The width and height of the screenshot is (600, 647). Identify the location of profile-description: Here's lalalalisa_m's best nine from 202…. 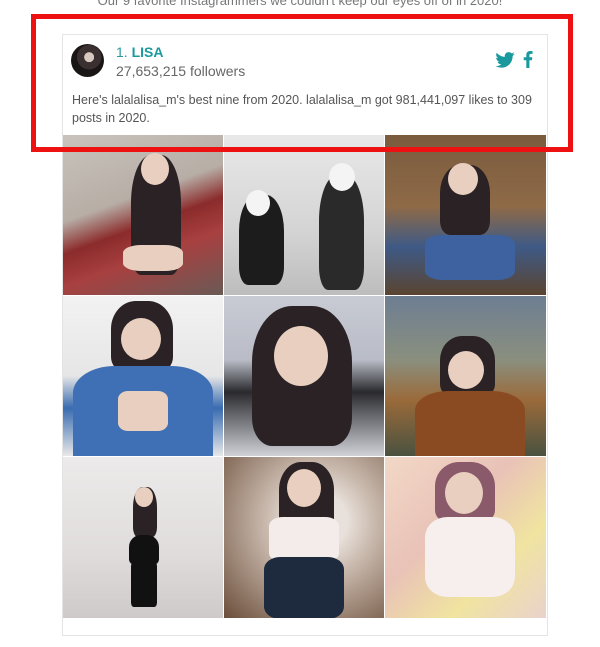
(302, 109).